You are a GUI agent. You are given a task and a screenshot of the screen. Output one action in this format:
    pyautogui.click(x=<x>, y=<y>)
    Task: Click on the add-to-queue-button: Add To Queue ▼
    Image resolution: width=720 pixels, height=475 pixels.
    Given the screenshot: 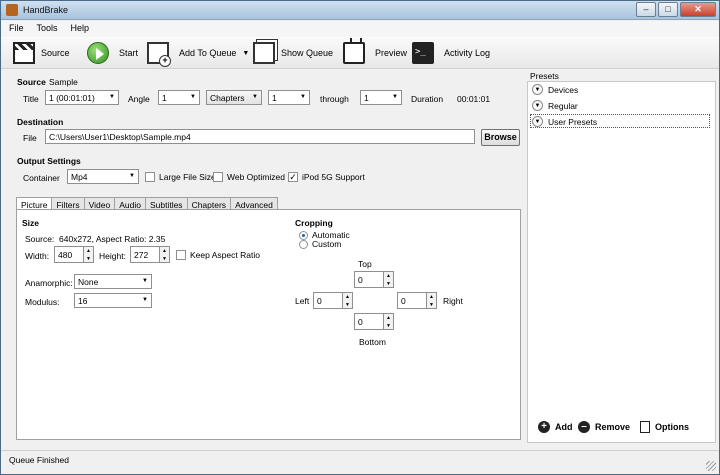 What is the action you would take?
    pyautogui.click(x=198, y=54)
    